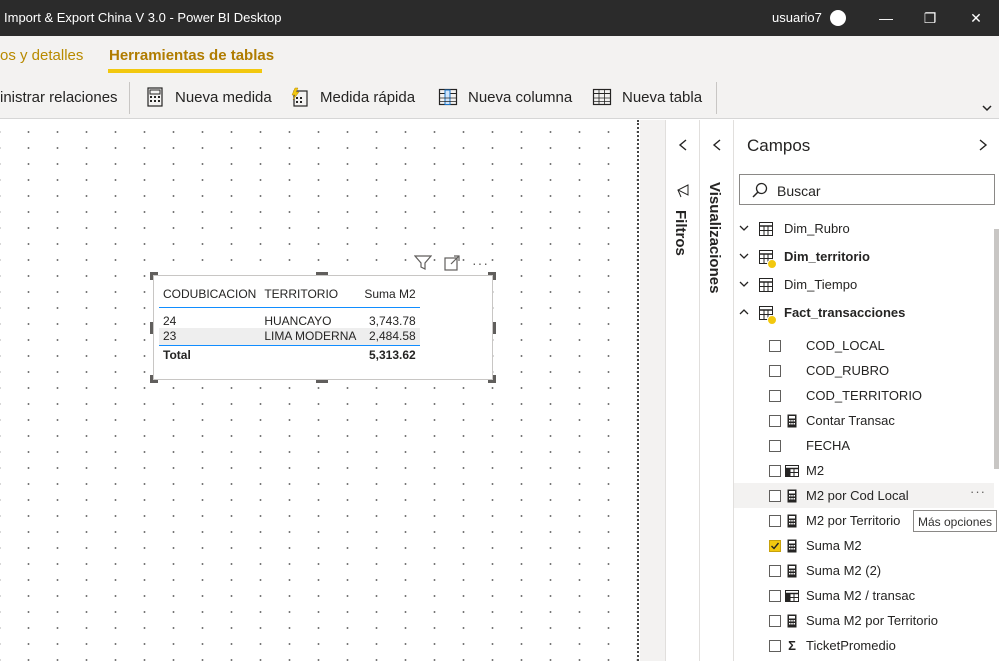 The image size is (999, 661). Describe the element at coordinates (792, 645) in the screenshot. I see `sigma-icon: Σ` at that location.